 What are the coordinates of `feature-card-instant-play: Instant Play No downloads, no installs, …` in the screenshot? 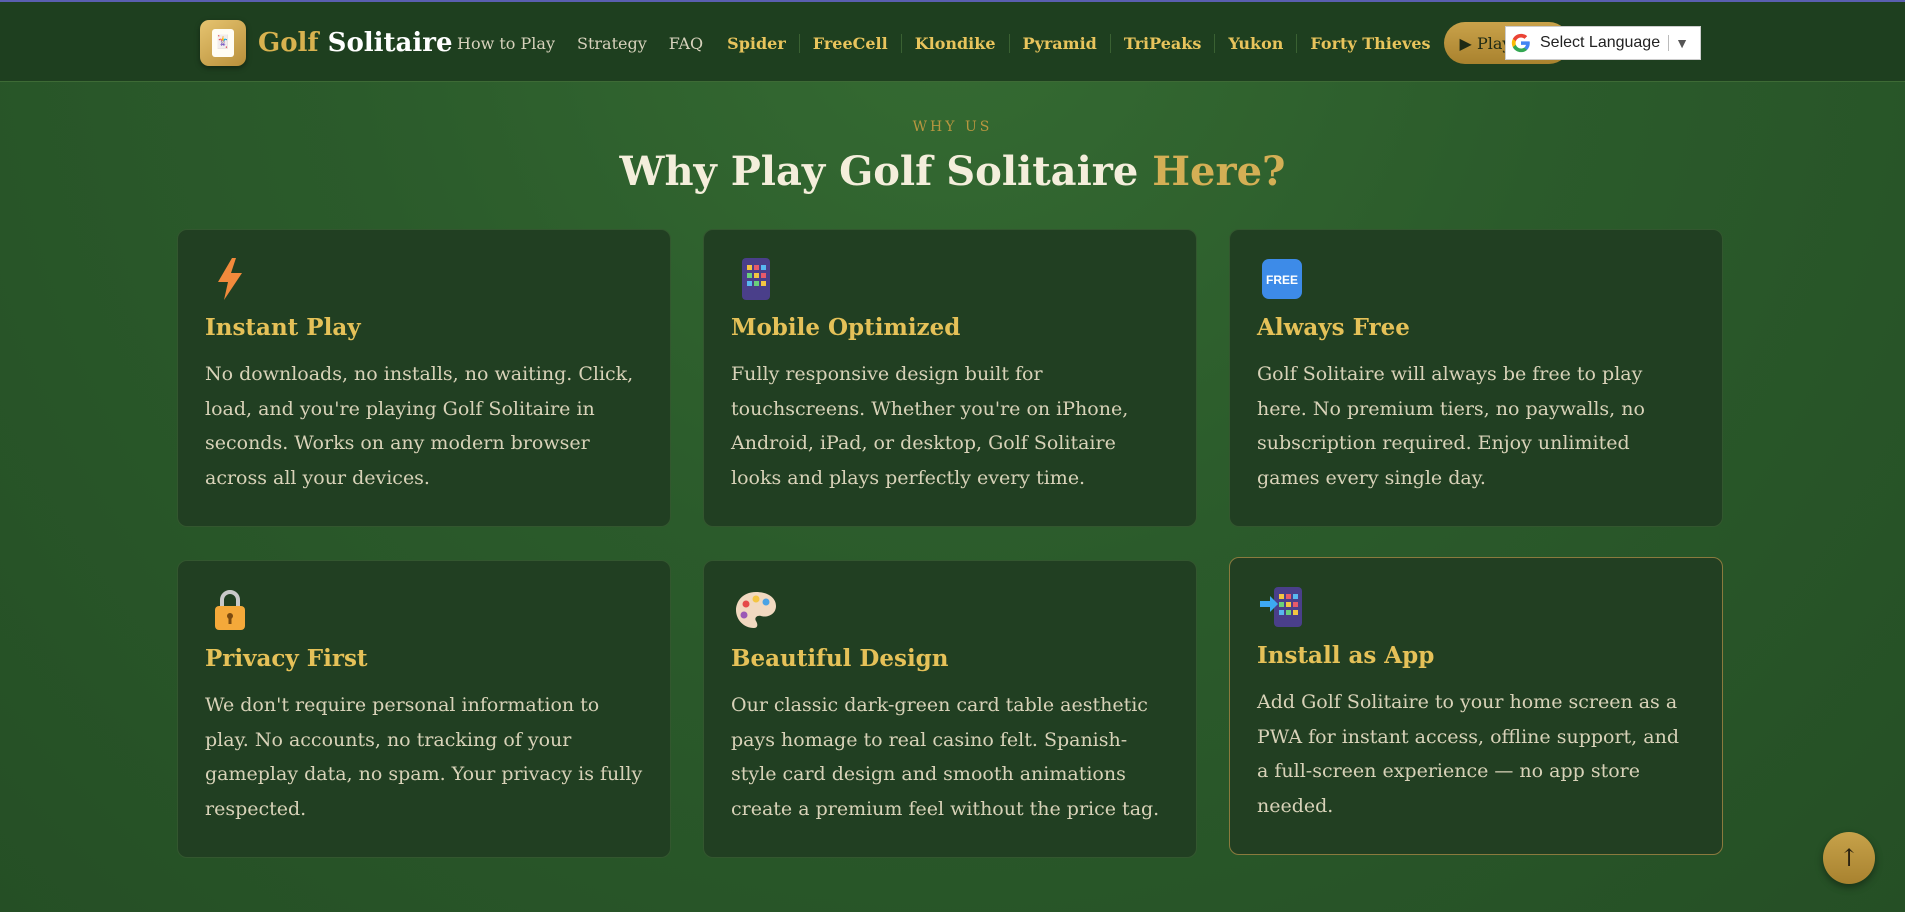 It's located at (424, 378).